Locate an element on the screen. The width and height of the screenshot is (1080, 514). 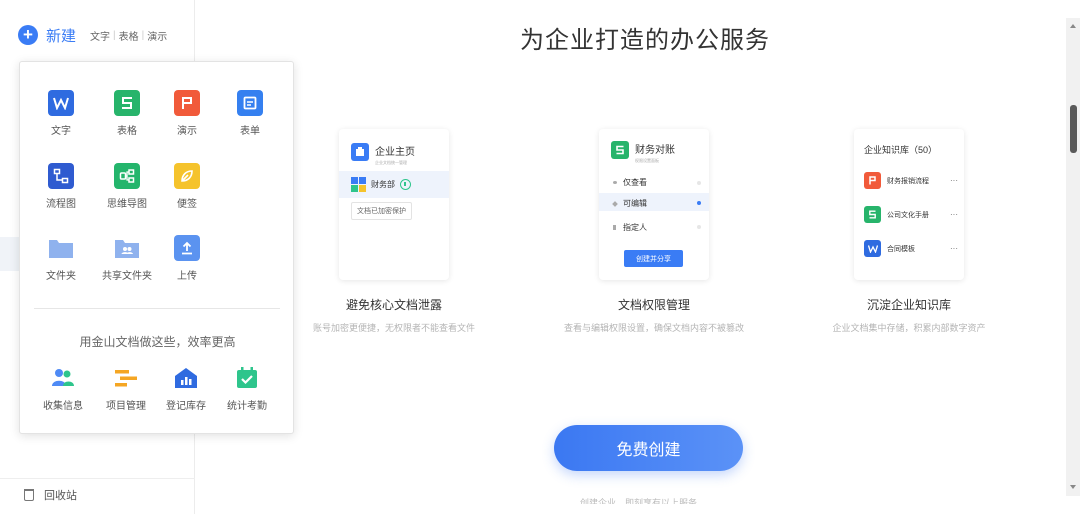
feature-title: 沉淀企业知识库 is located at coordinates (908, 305).